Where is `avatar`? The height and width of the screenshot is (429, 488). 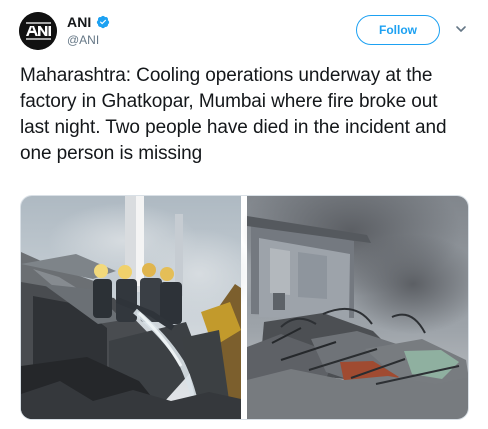
avatar is located at coordinates (38, 31).